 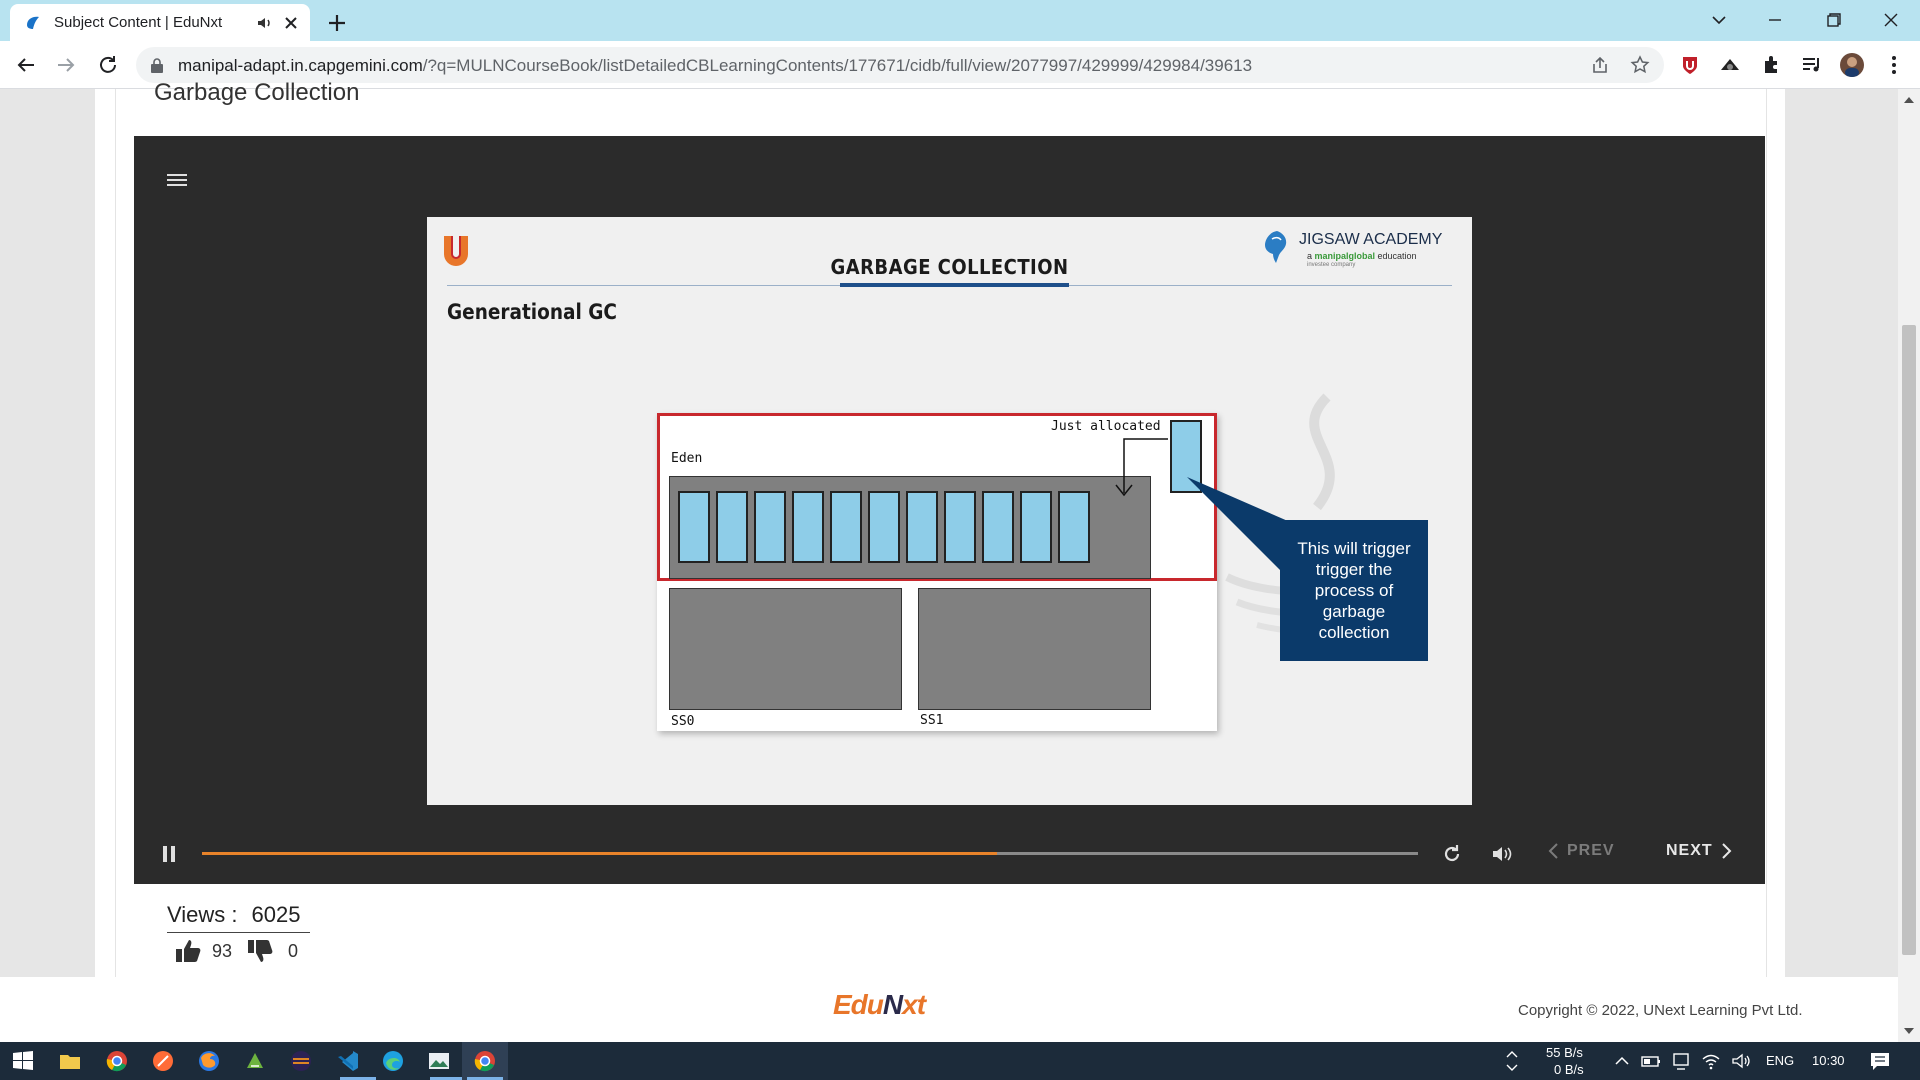 What do you see at coordinates (1681, 1061) in the screenshot?
I see `display-icon` at bounding box center [1681, 1061].